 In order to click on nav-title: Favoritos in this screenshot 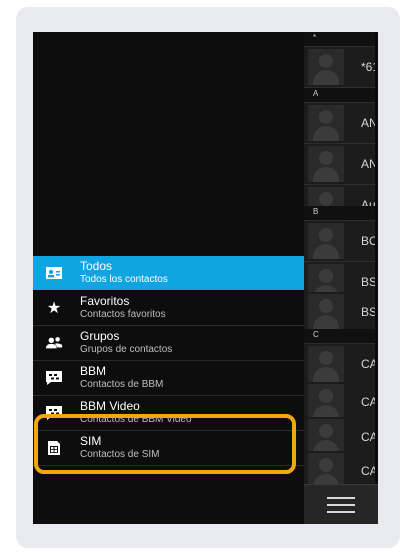, I will do `click(105, 301)`.